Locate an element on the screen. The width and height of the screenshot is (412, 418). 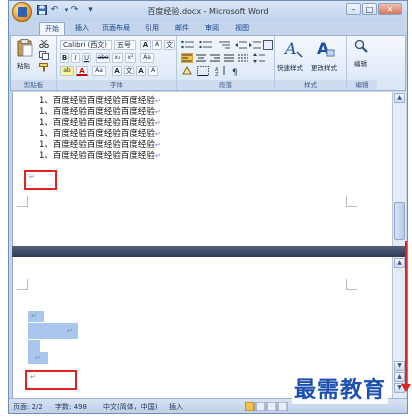
previous-page-icon: ▲ is located at coordinates (399, 377).